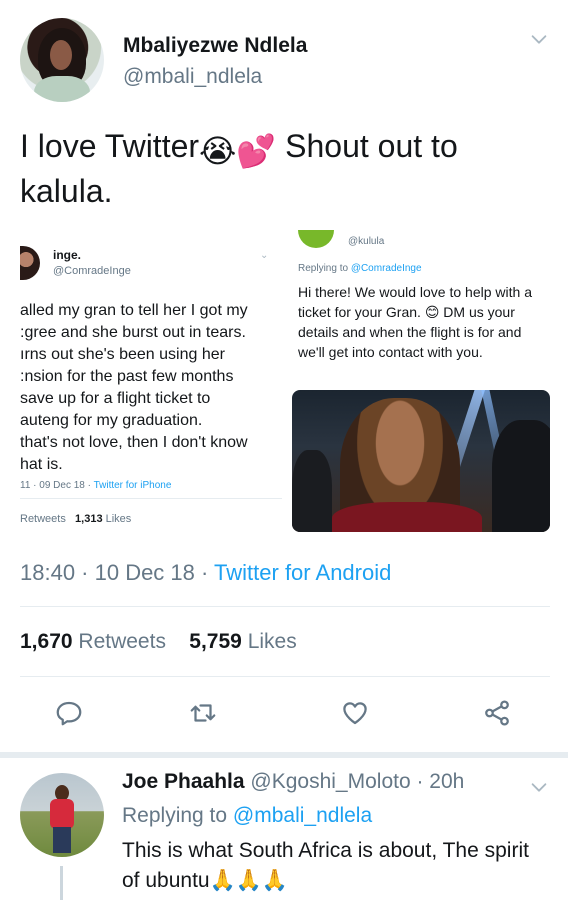  Describe the element at coordinates (30, 263) in the screenshot. I see `embedded-avatar` at that location.